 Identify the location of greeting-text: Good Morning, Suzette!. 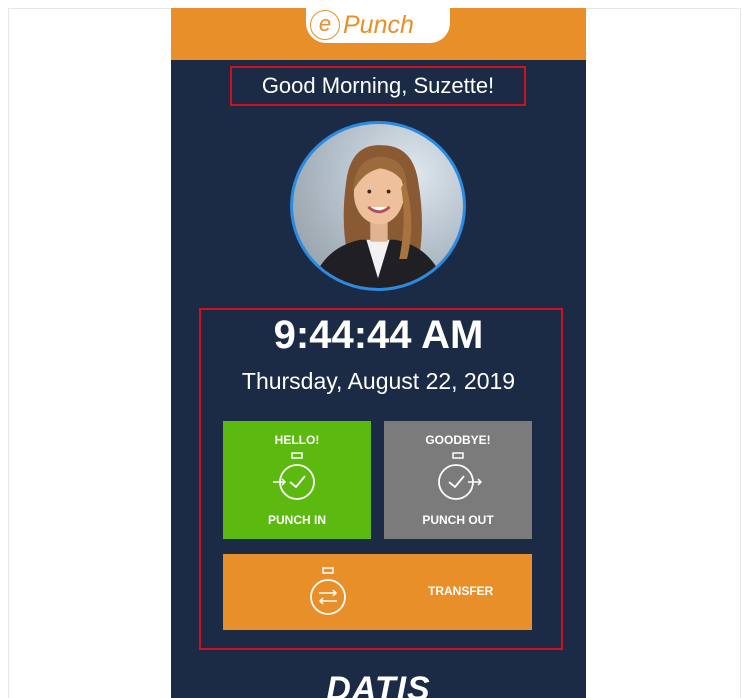
(378, 85).